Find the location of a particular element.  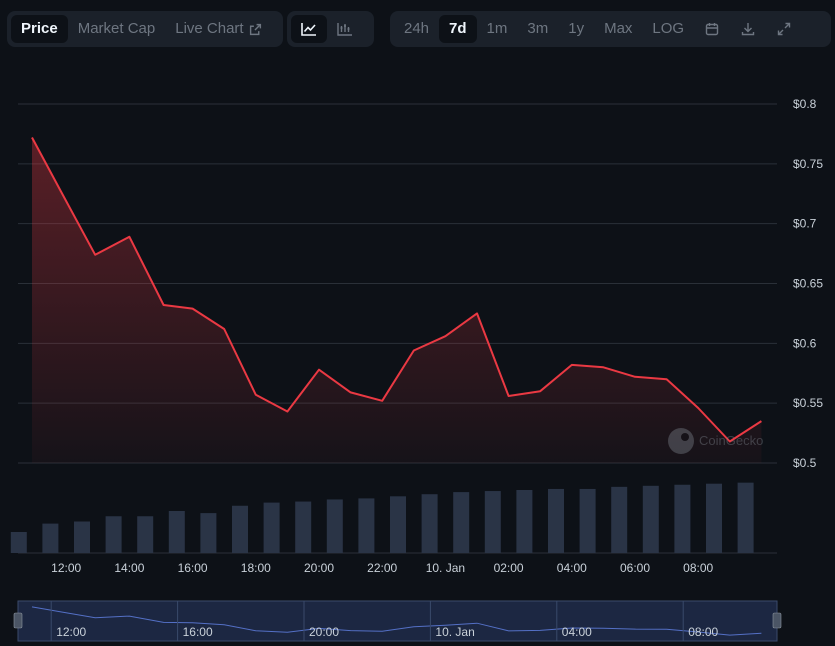

navigator-label: 16:00 is located at coordinates (198, 632).